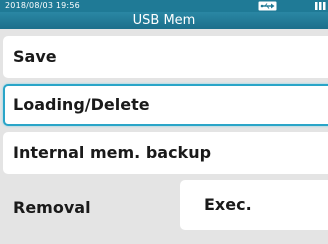 The height and width of the screenshot is (244, 328). I want to click on battery-icon, so click(320, 6).